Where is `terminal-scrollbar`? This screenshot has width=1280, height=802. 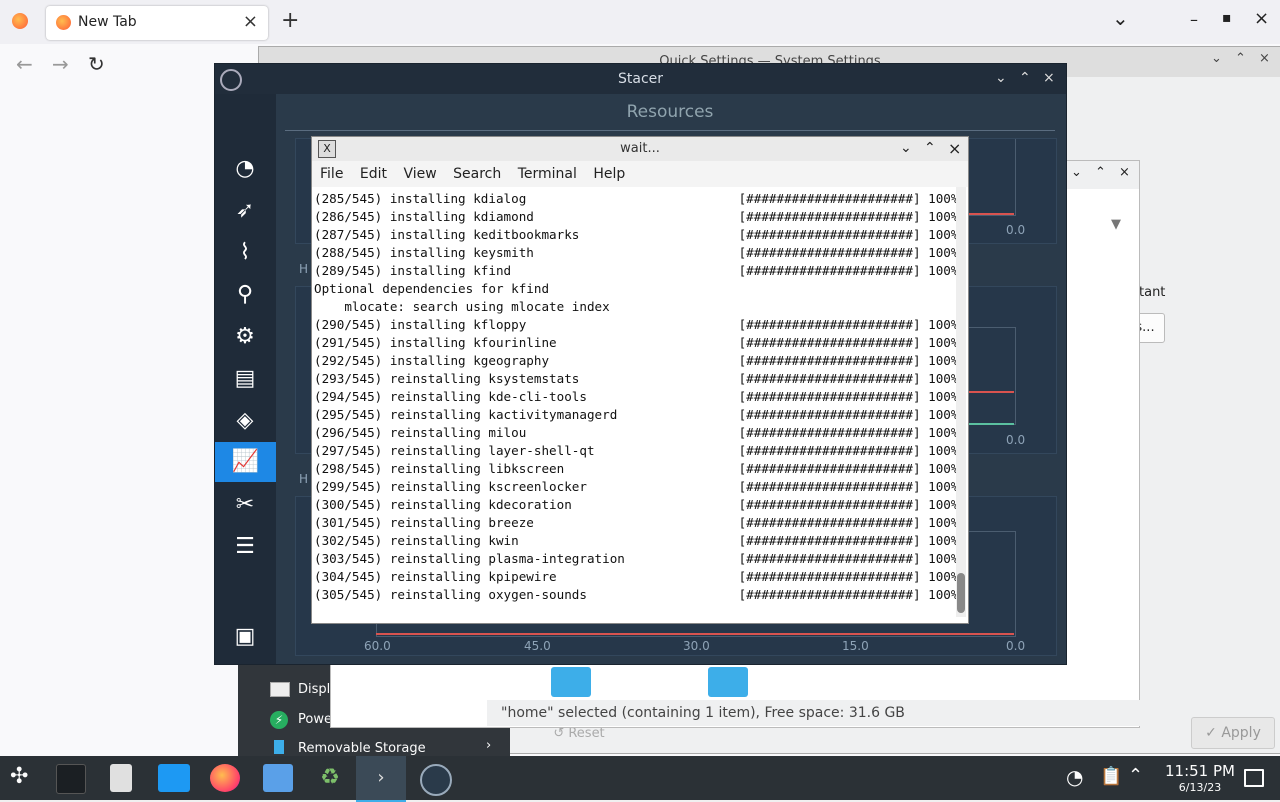 terminal-scrollbar is located at coordinates (961, 402).